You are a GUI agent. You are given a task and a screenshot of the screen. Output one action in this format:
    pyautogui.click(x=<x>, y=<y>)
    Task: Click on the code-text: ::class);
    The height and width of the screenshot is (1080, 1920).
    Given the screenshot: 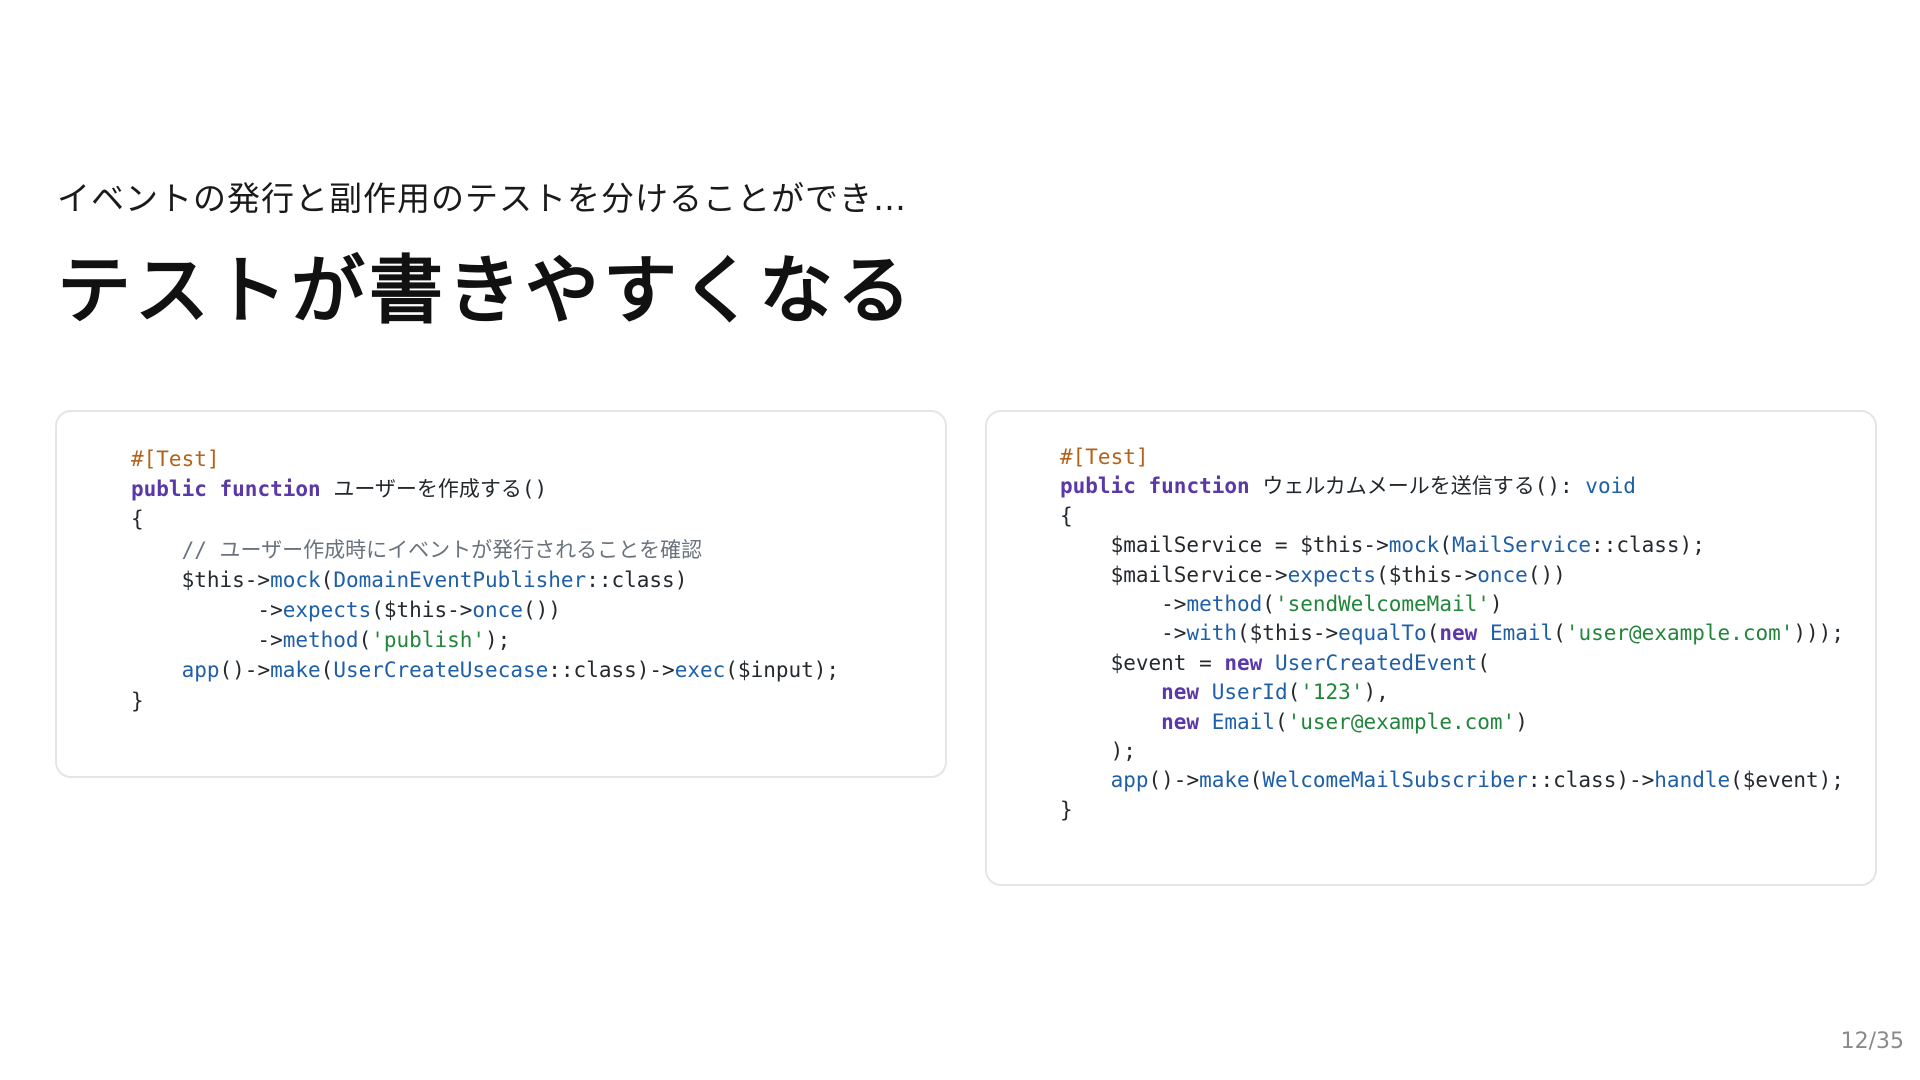 What is the action you would take?
    pyautogui.click(x=1648, y=545)
    